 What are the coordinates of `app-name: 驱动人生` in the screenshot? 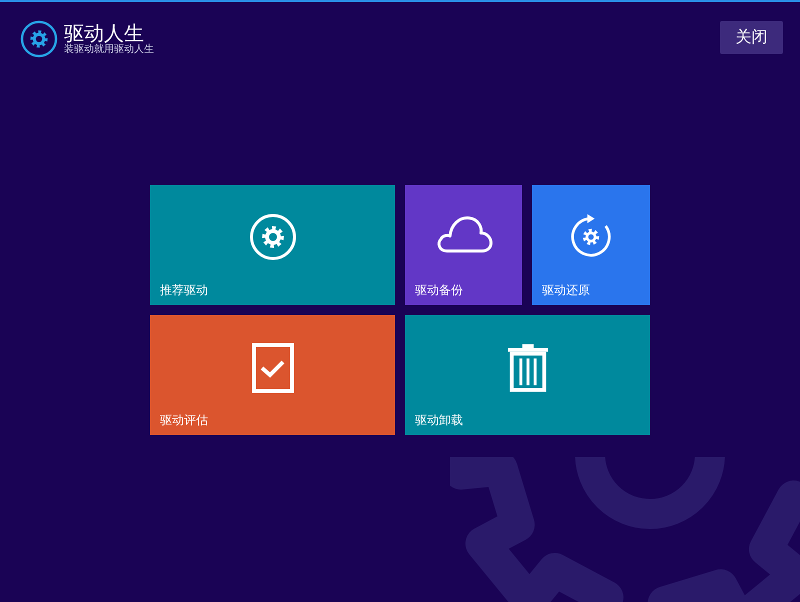 It's located at (104, 33).